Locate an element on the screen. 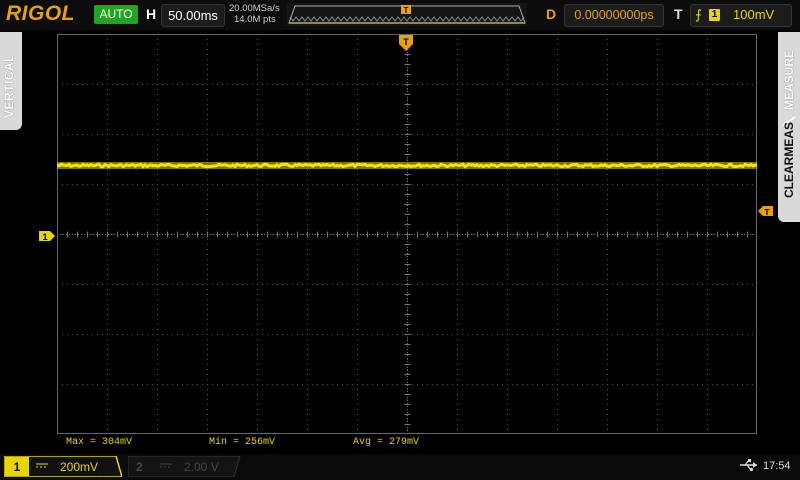  trigger-level-marker-label: T is located at coordinates (767, 212).